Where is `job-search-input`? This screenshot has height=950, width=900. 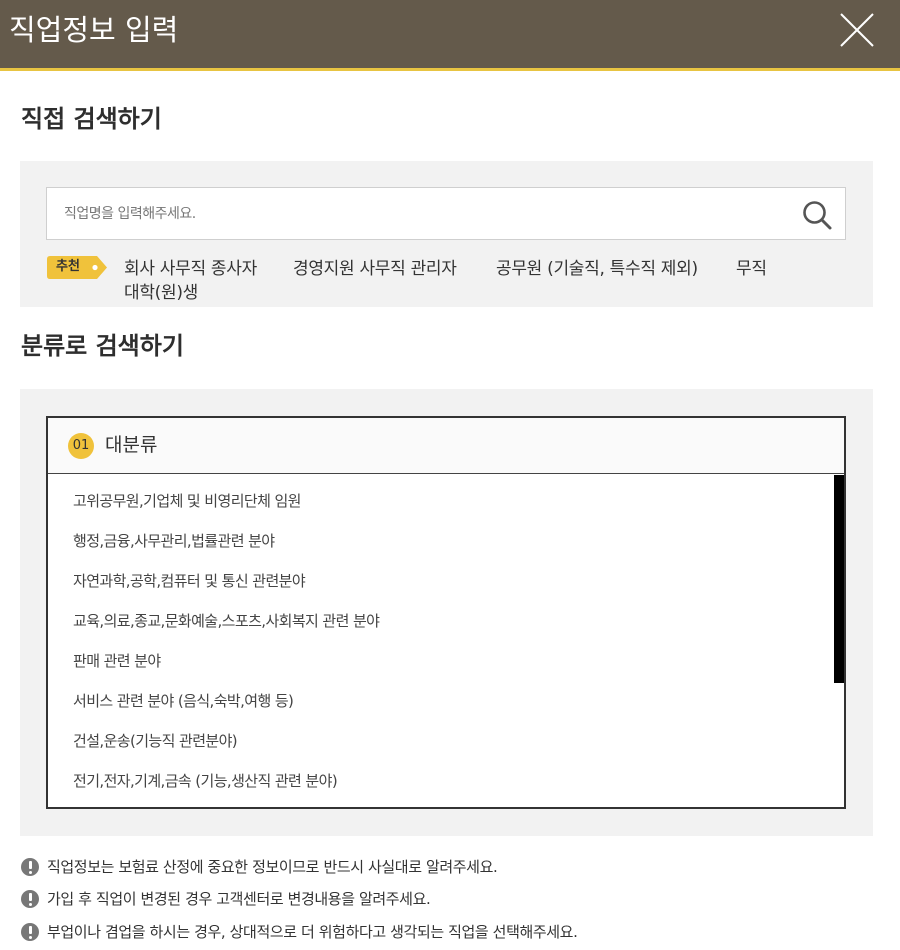
job-search-input is located at coordinates (417, 213).